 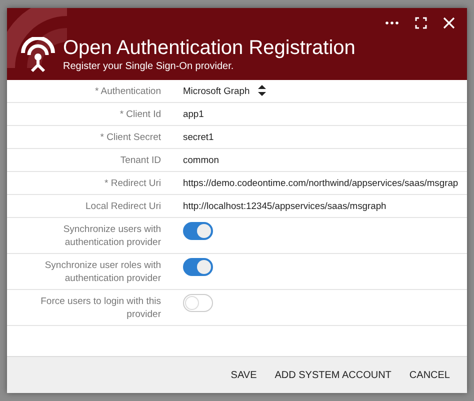 I want to click on maximize-icon, so click(x=421, y=23).